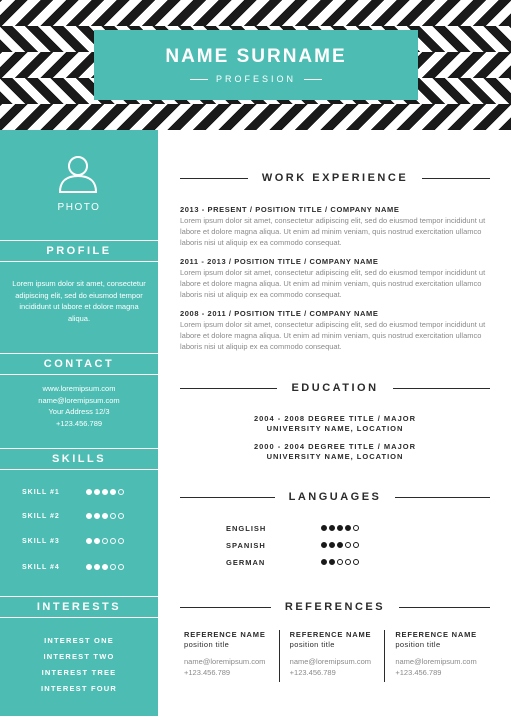 The width and height of the screenshot is (511, 716). I want to click on language-name: SPANISH, so click(246, 545).